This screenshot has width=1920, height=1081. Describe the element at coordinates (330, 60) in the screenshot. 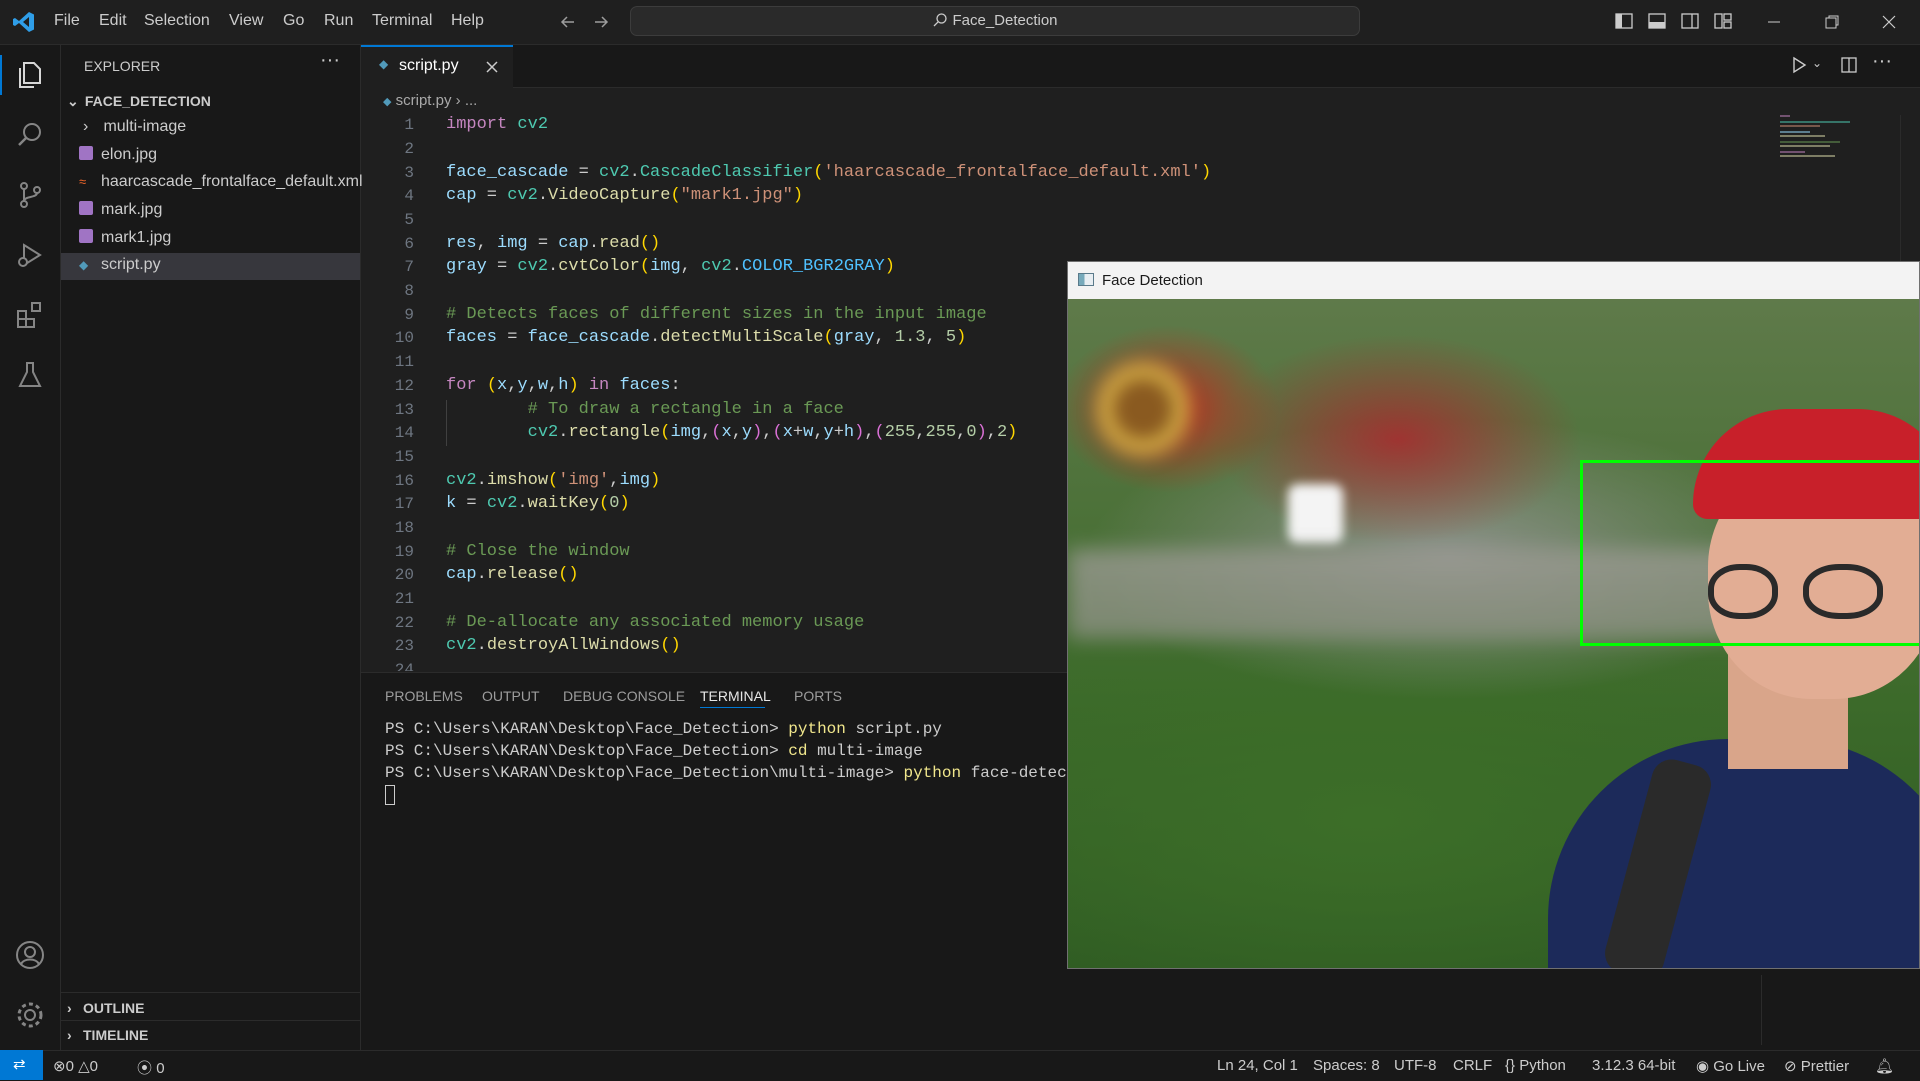

I see `more-actions-icon: ···` at that location.